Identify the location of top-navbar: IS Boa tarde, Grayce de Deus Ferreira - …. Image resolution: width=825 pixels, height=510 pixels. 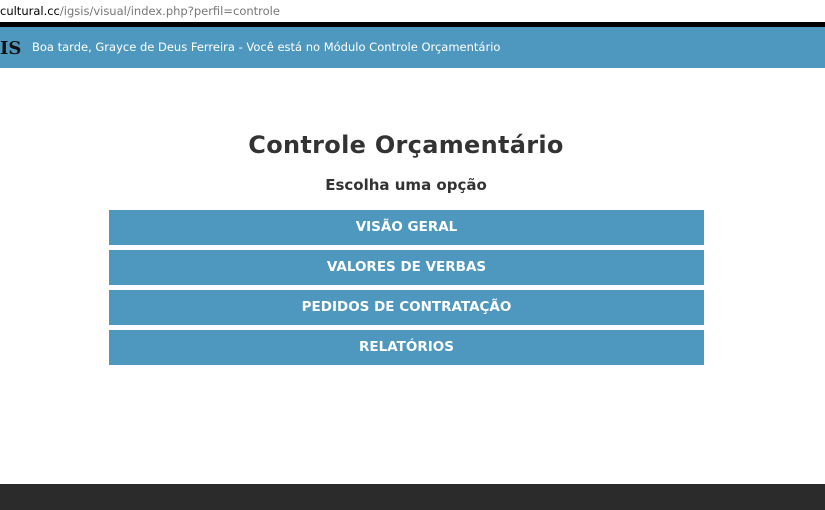
(412, 47).